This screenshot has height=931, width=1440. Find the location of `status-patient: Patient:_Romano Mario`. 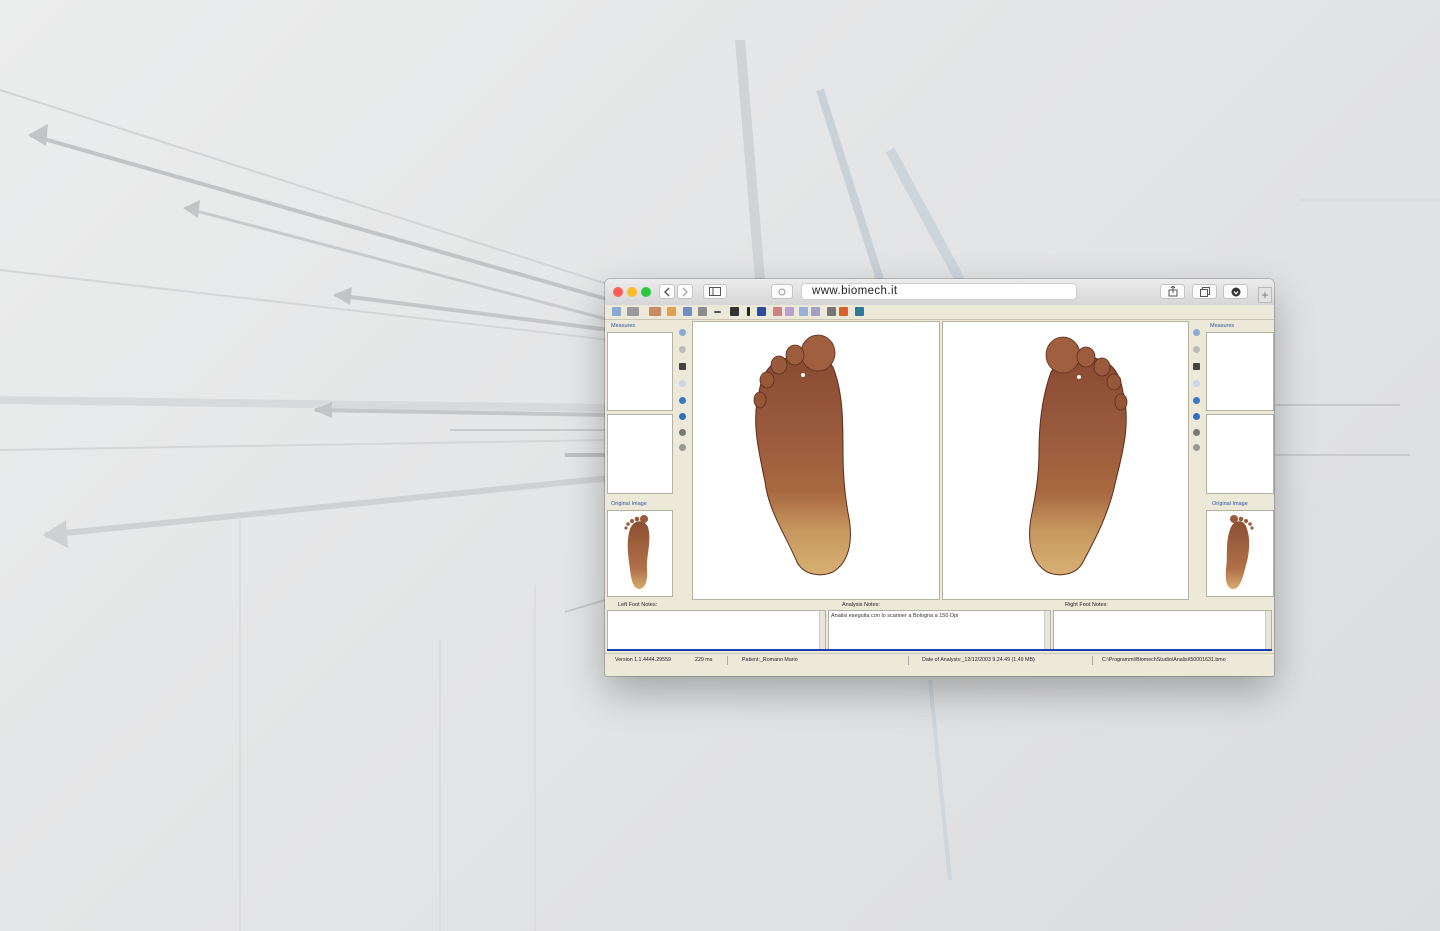

status-patient: Patient:_Romano Mario is located at coordinates (770, 660).